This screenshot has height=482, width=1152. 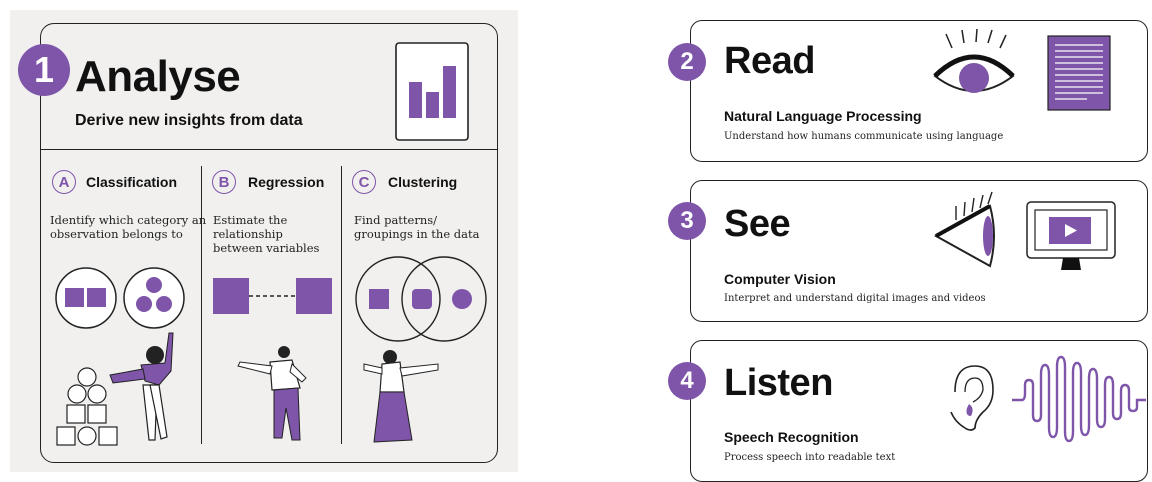 What do you see at coordinates (757, 224) in the screenshot?
I see `see-title: See` at bounding box center [757, 224].